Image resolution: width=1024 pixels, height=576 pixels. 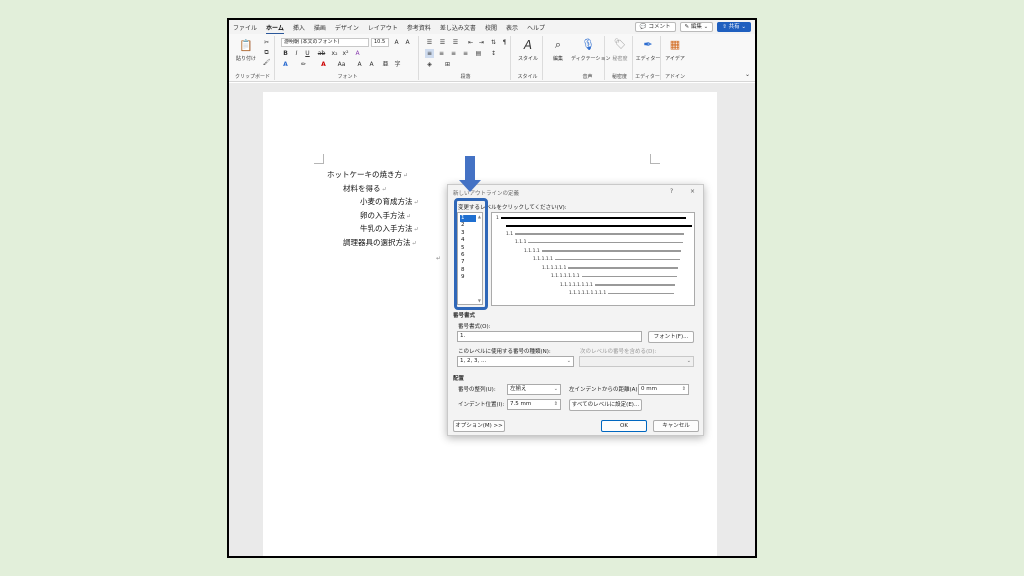 I want to click on tab-3: 描画, so click(x=320, y=27).